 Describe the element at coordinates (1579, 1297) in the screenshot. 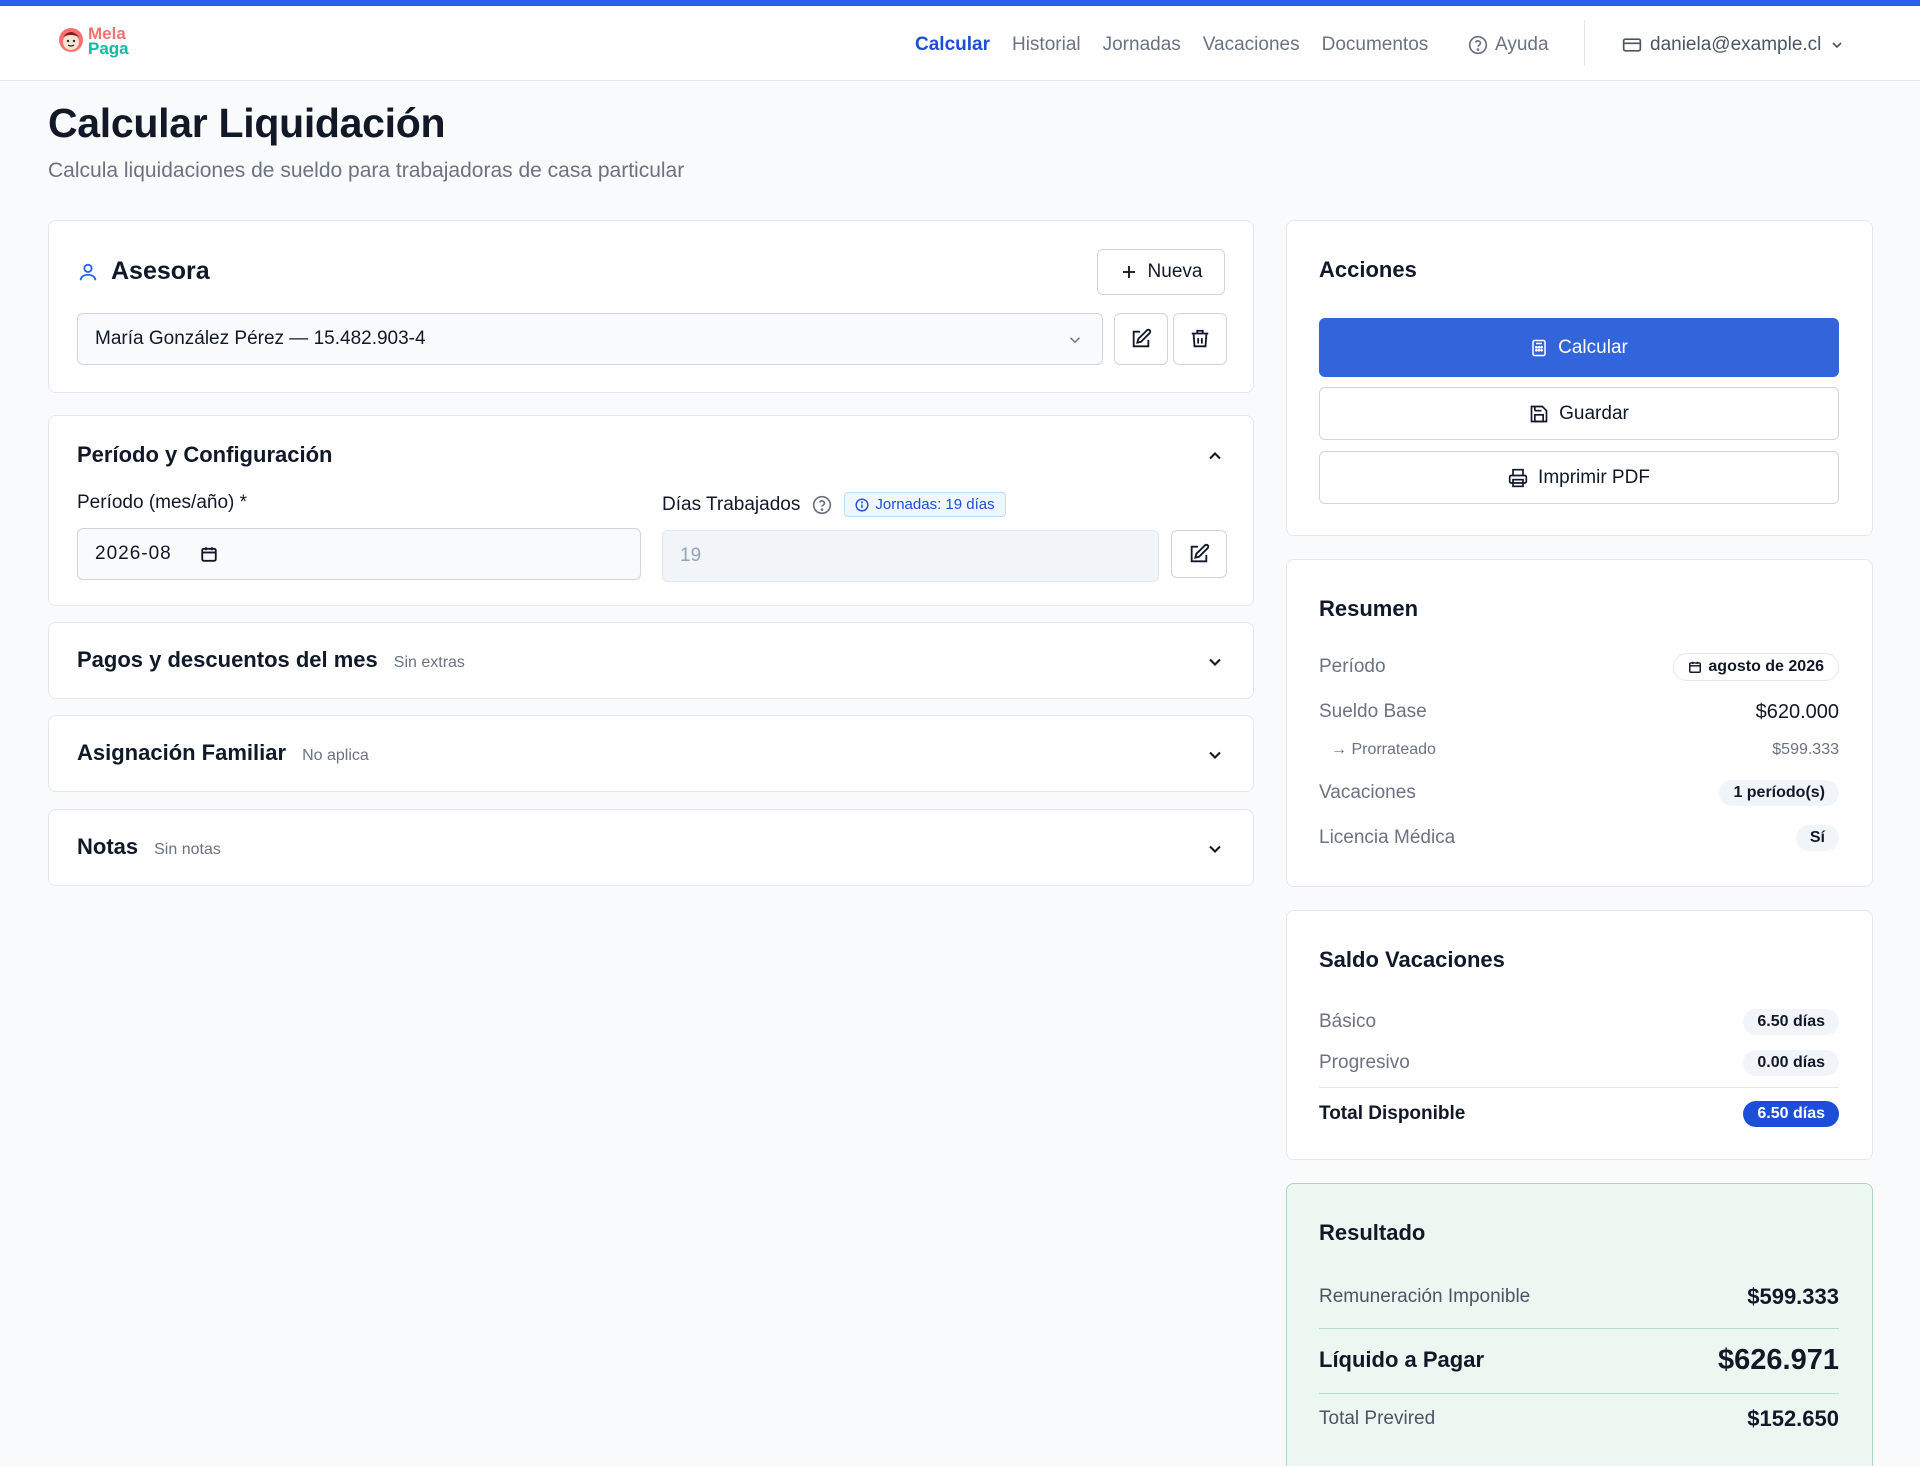

I see `resultado-row-imponible: Remuneración Imponible $599.333` at that location.